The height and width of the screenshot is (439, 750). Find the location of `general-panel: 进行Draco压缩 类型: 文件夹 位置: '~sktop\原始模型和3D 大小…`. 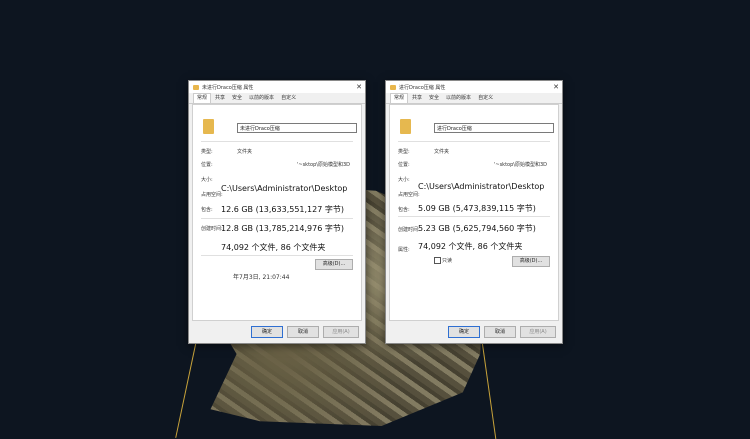

general-panel: 进行Draco压缩 类型: 文件夹 位置: '~sktop\原始模型和3D 大小… is located at coordinates (474, 212).